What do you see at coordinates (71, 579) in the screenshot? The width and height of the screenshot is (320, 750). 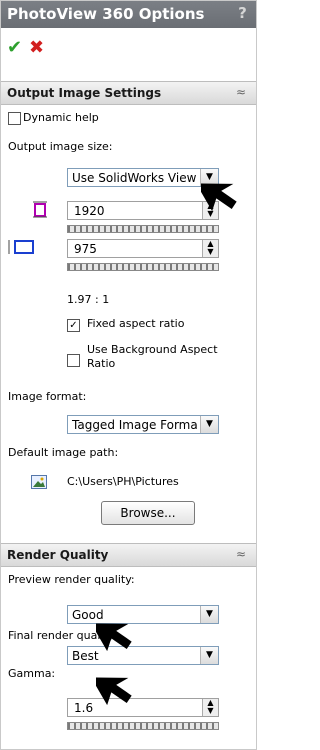 I see `preview-quality-label: Preview render quality:` at bounding box center [71, 579].